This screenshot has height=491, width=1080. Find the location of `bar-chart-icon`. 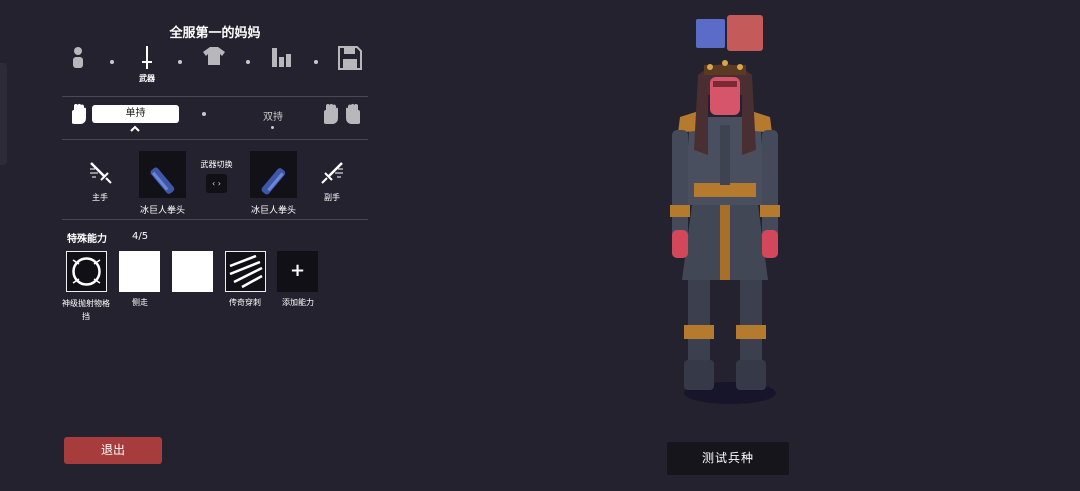

bar-chart-icon is located at coordinates (281, 57).